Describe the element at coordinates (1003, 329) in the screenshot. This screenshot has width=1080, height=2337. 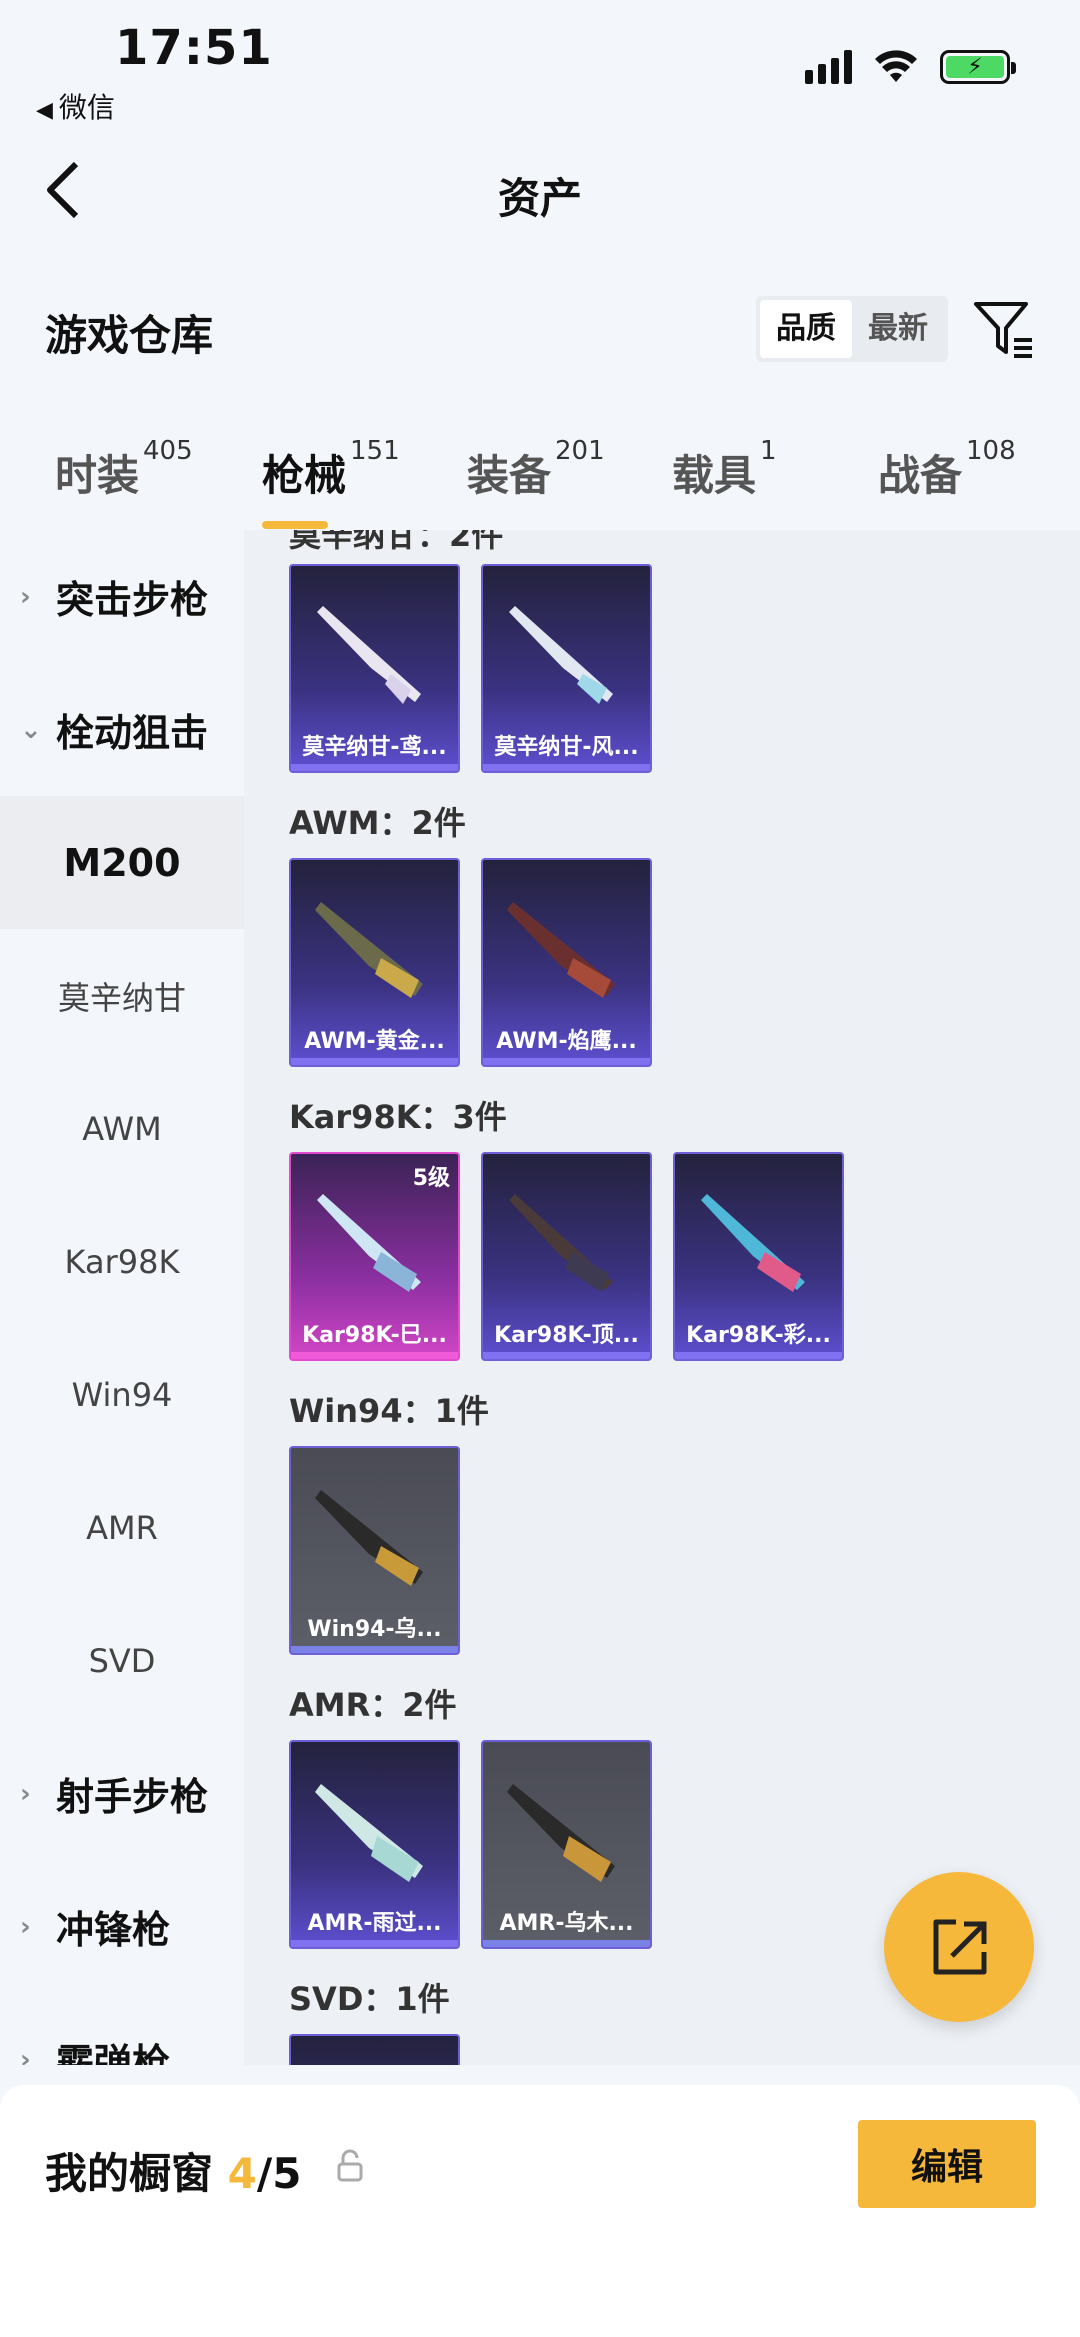
I see `filter-icon` at that location.